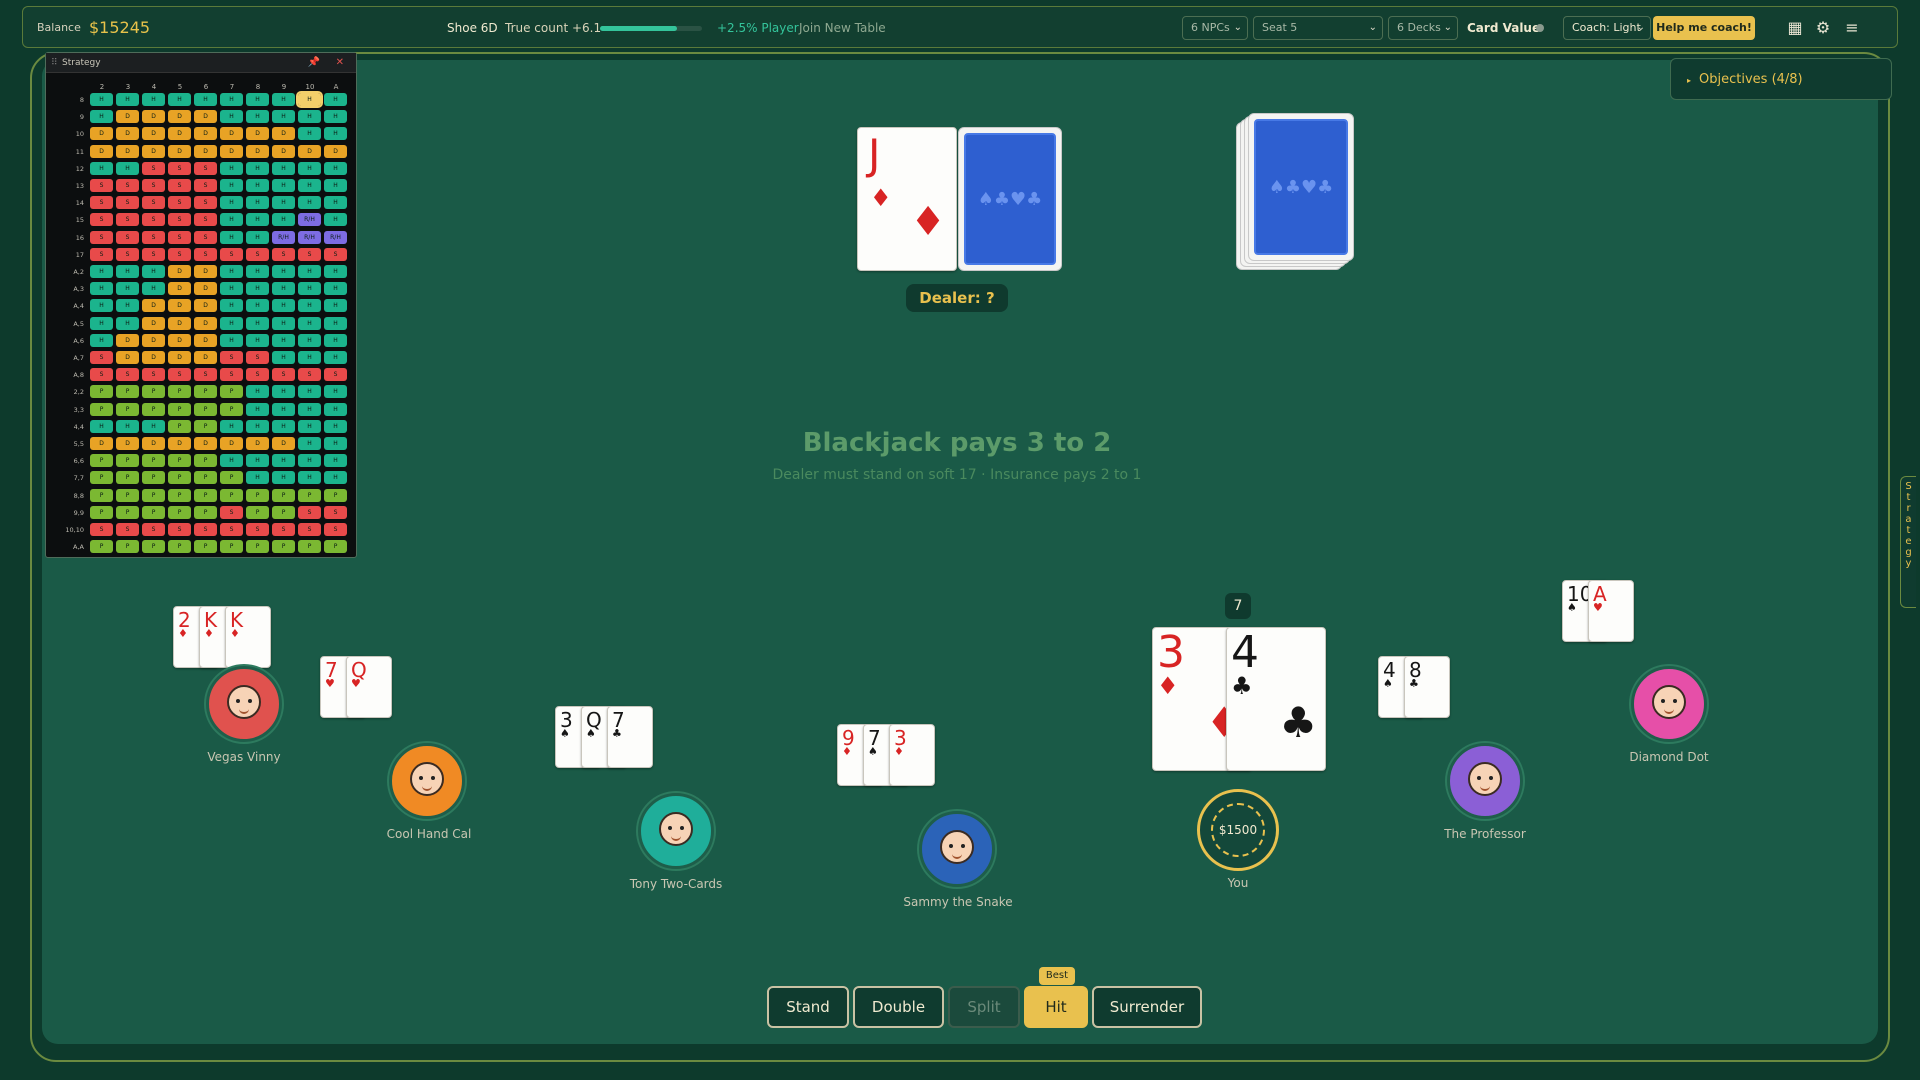 The height and width of the screenshot is (1080, 1920). Describe the element at coordinates (842, 28) in the screenshot. I see `join-new-table-link: Join New Table` at that location.